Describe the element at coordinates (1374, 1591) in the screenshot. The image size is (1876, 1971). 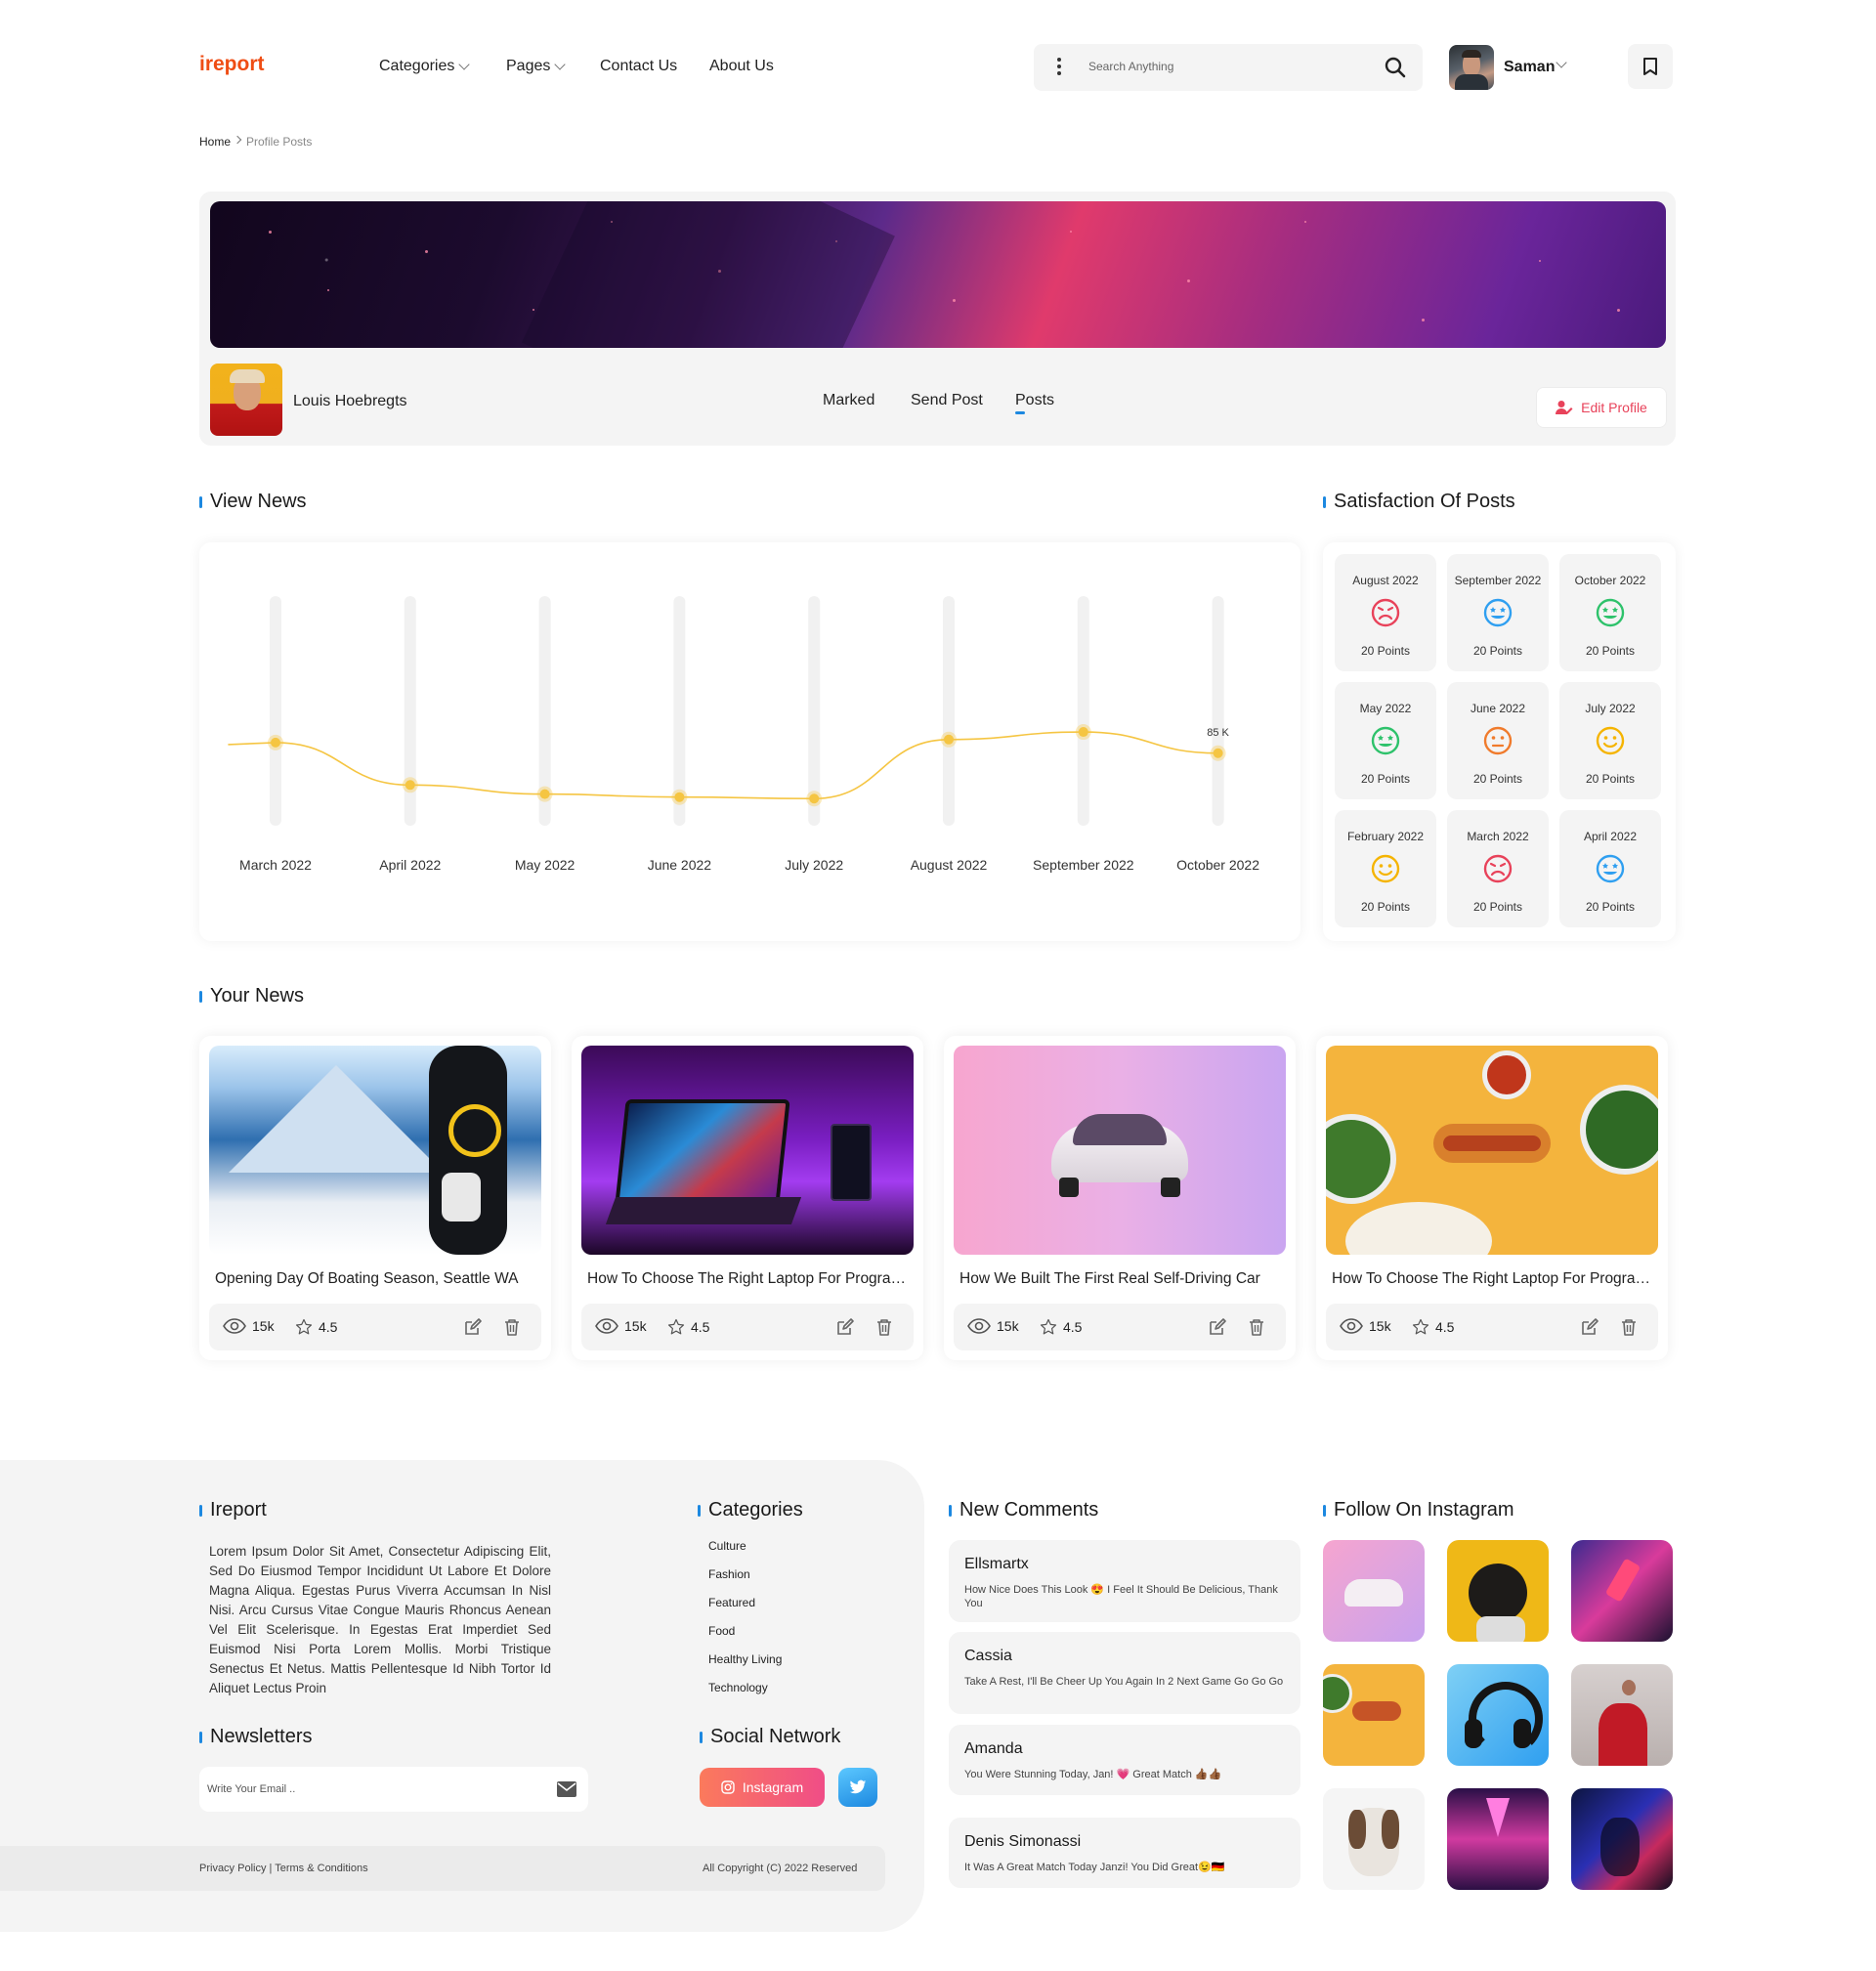
I see `instagram-photo-pink-car` at that location.